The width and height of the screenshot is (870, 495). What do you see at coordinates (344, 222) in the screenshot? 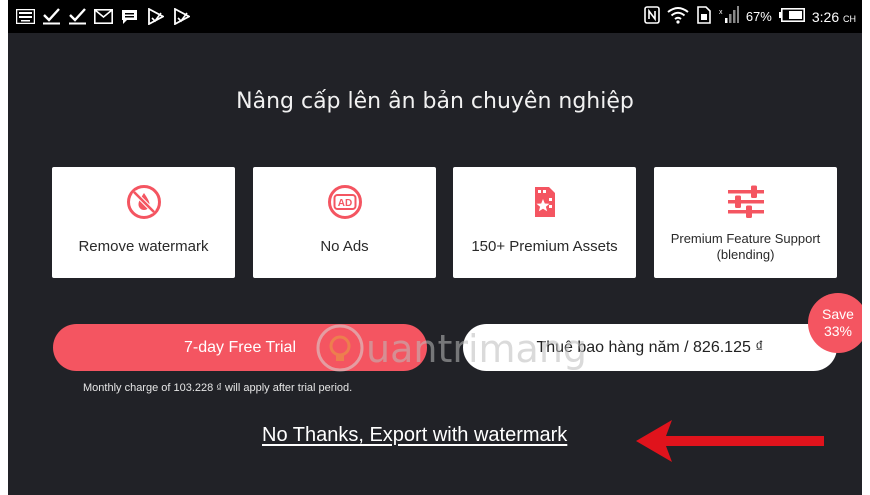
I see `feature-card-no-ads: AD No Ads` at bounding box center [344, 222].